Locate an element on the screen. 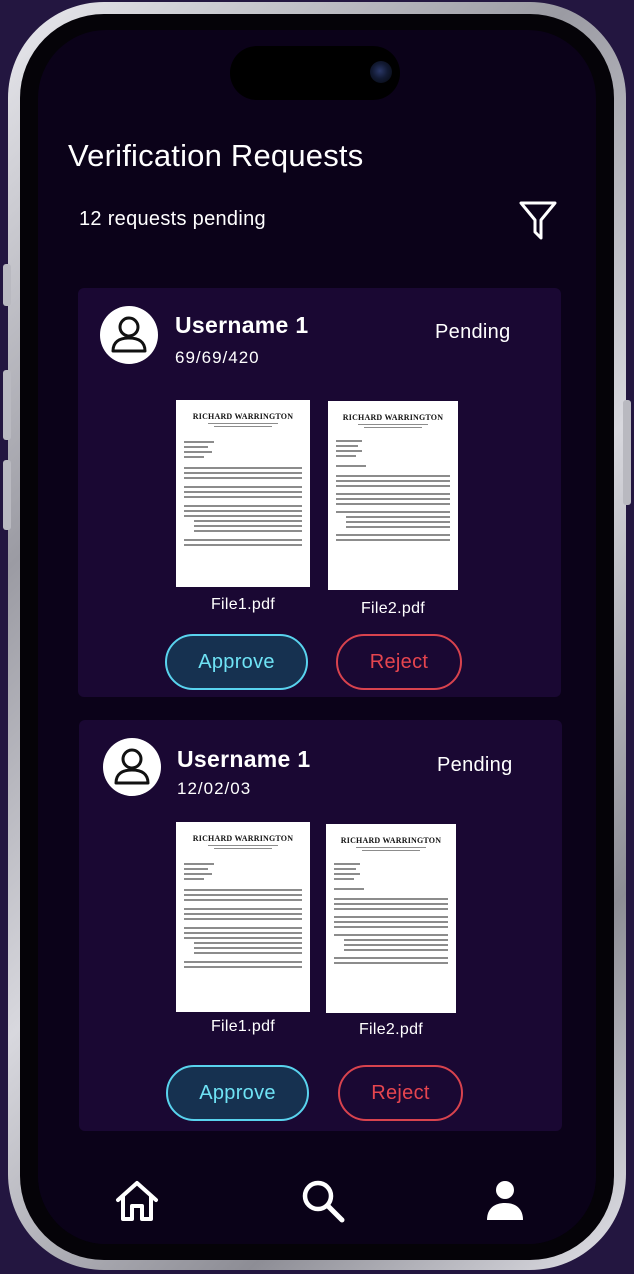  nav-home is located at coordinates (137, 1201).